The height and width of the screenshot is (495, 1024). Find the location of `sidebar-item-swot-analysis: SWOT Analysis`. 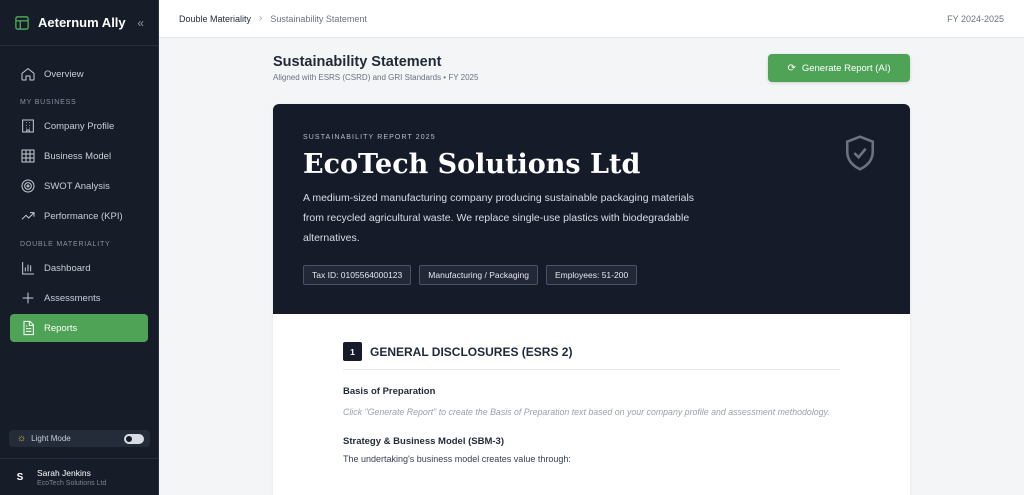

sidebar-item-swot-analysis: SWOT Analysis is located at coordinates (79, 186).